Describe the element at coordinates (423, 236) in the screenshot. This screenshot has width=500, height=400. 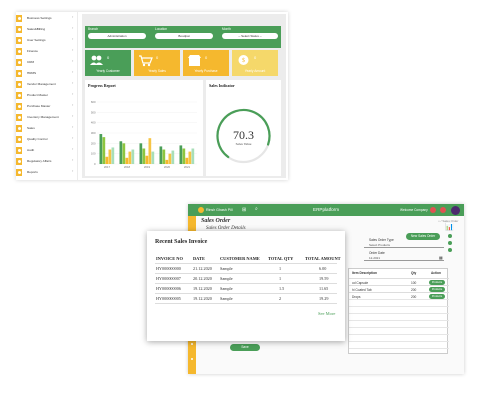
I see `new-sales-order-button: New Sales Order` at that location.